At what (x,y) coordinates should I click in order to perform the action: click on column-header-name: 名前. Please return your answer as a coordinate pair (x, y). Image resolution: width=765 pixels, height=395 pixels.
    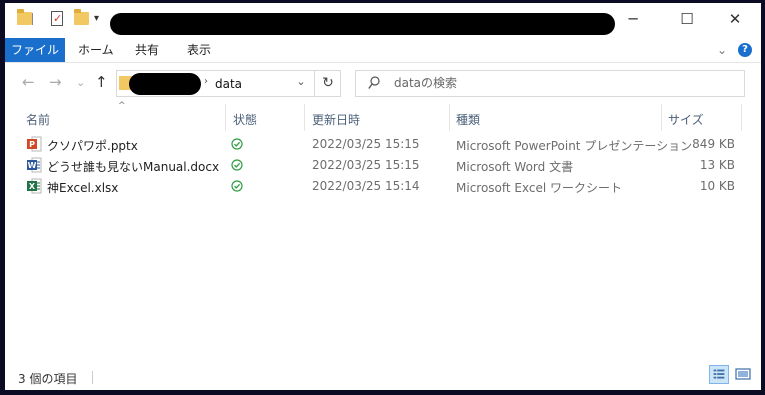
    Looking at the image, I should click on (38, 120).